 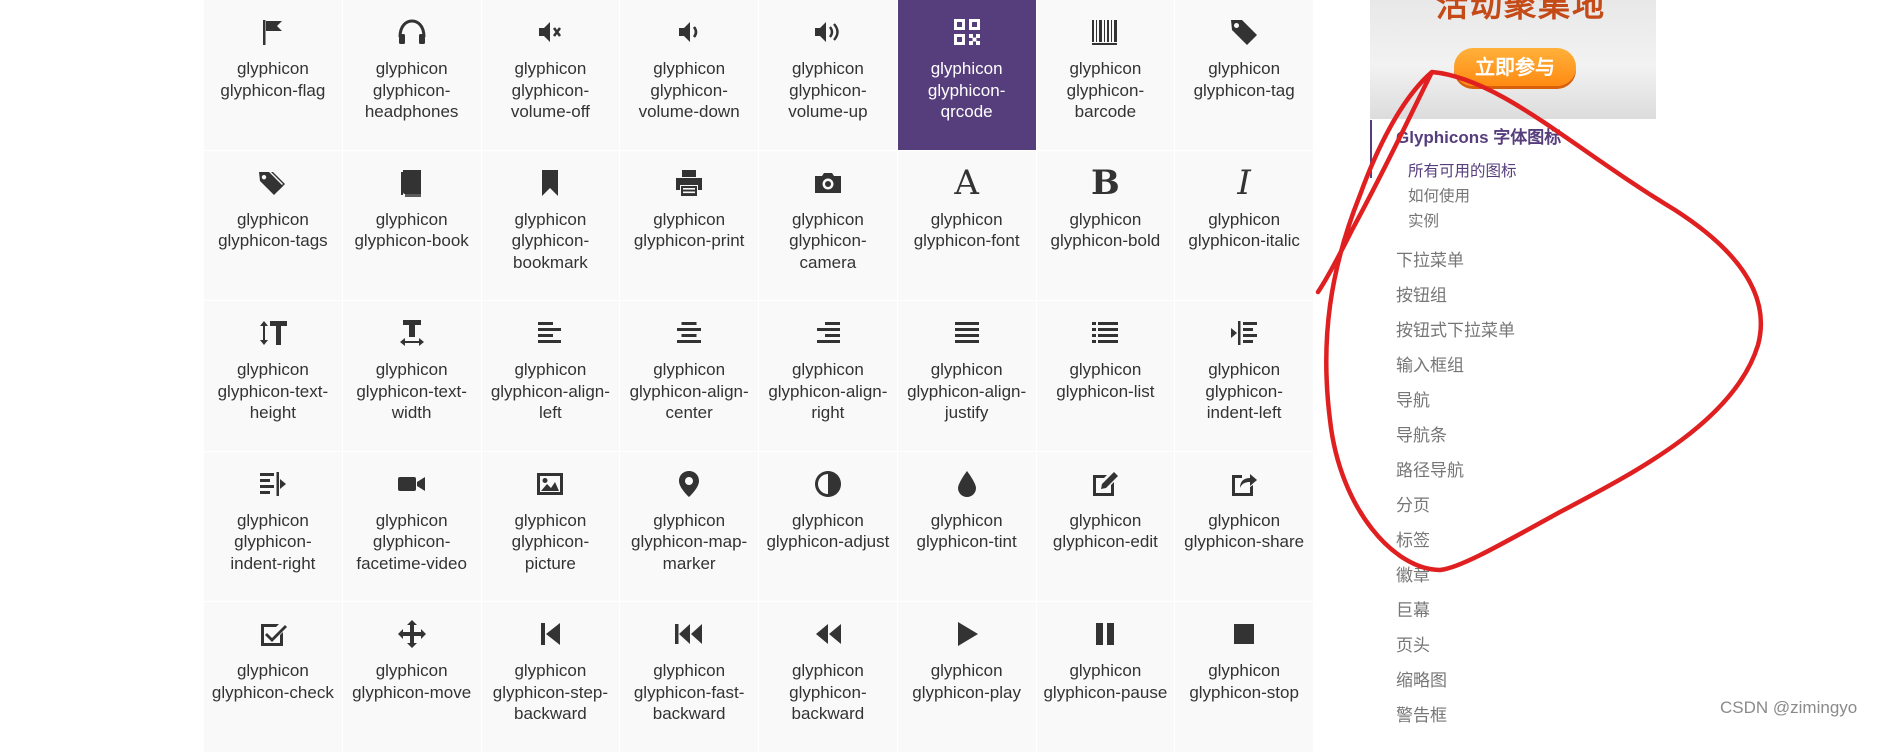 I want to click on glyphicon-cell-step-backward: glyphicon glyphicon-step-backward, so click(x=550, y=677).